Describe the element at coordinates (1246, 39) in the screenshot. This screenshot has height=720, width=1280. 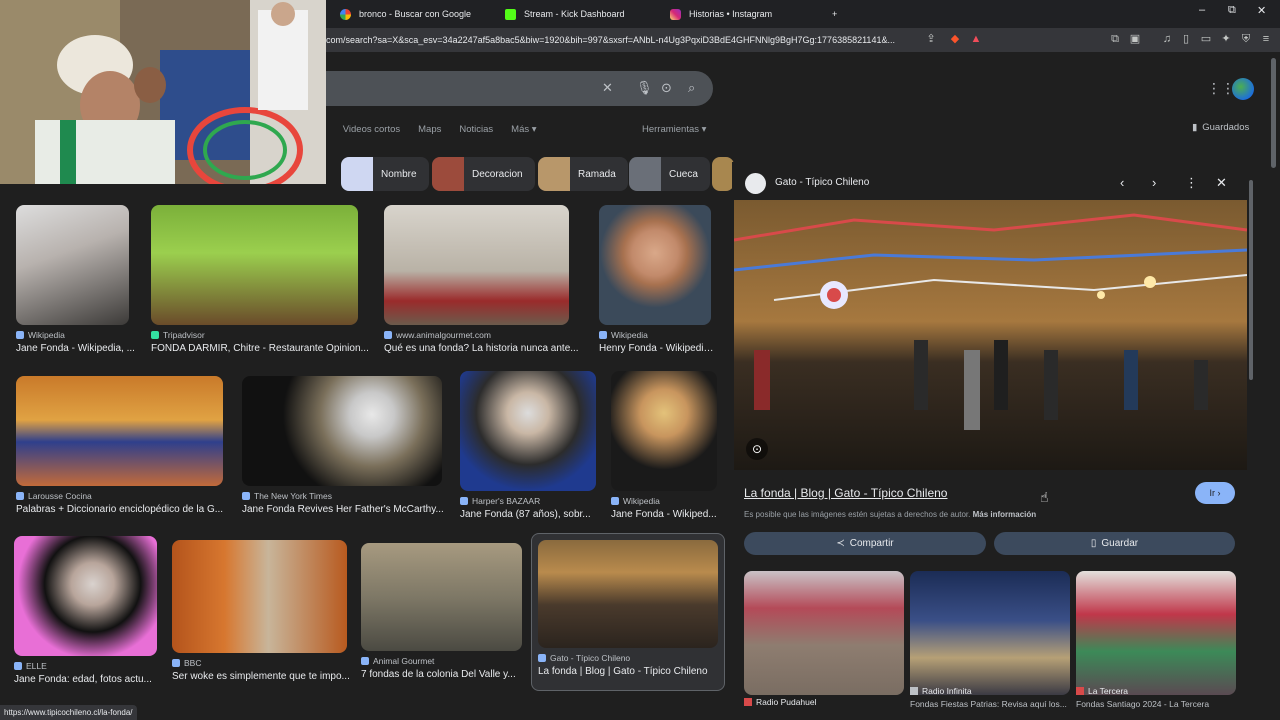
I see `vpn-icon: ⛨` at that location.